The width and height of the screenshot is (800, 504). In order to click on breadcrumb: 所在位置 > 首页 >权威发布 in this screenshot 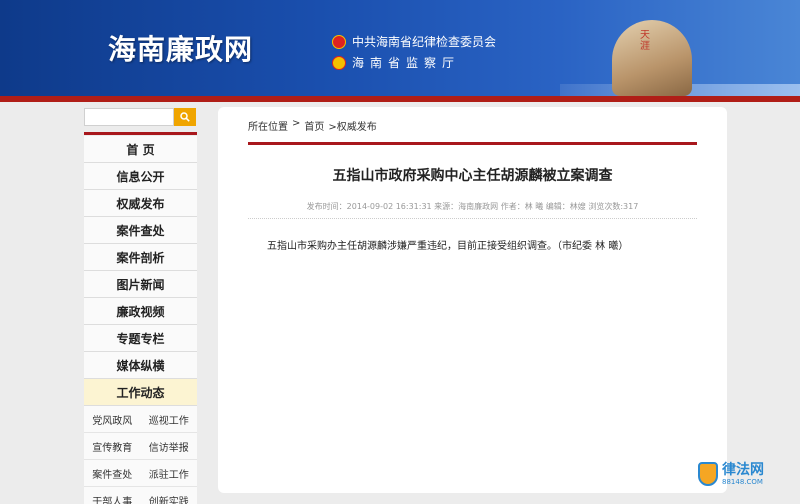, I will do `click(312, 125)`.